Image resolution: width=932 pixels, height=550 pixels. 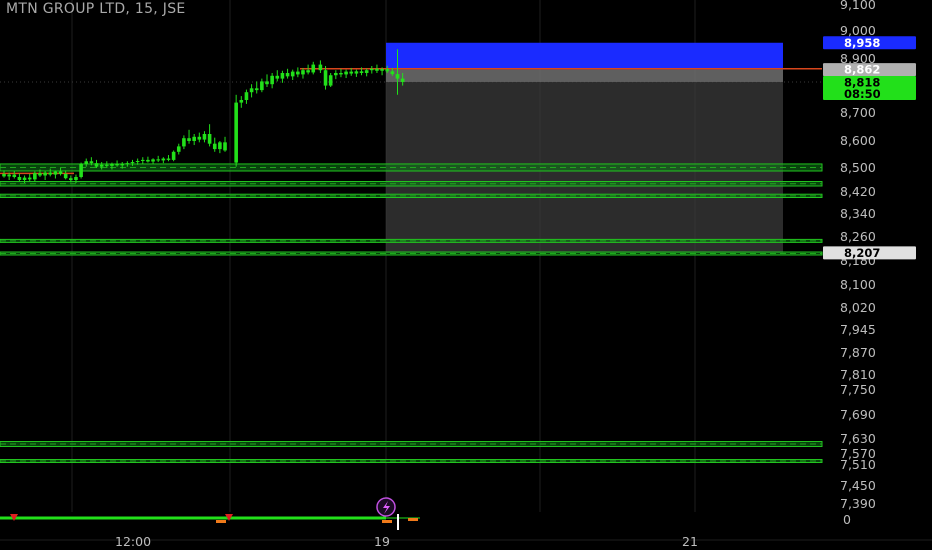 I want to click on time-tick-label: 12:00, so click(x=133, y=541).